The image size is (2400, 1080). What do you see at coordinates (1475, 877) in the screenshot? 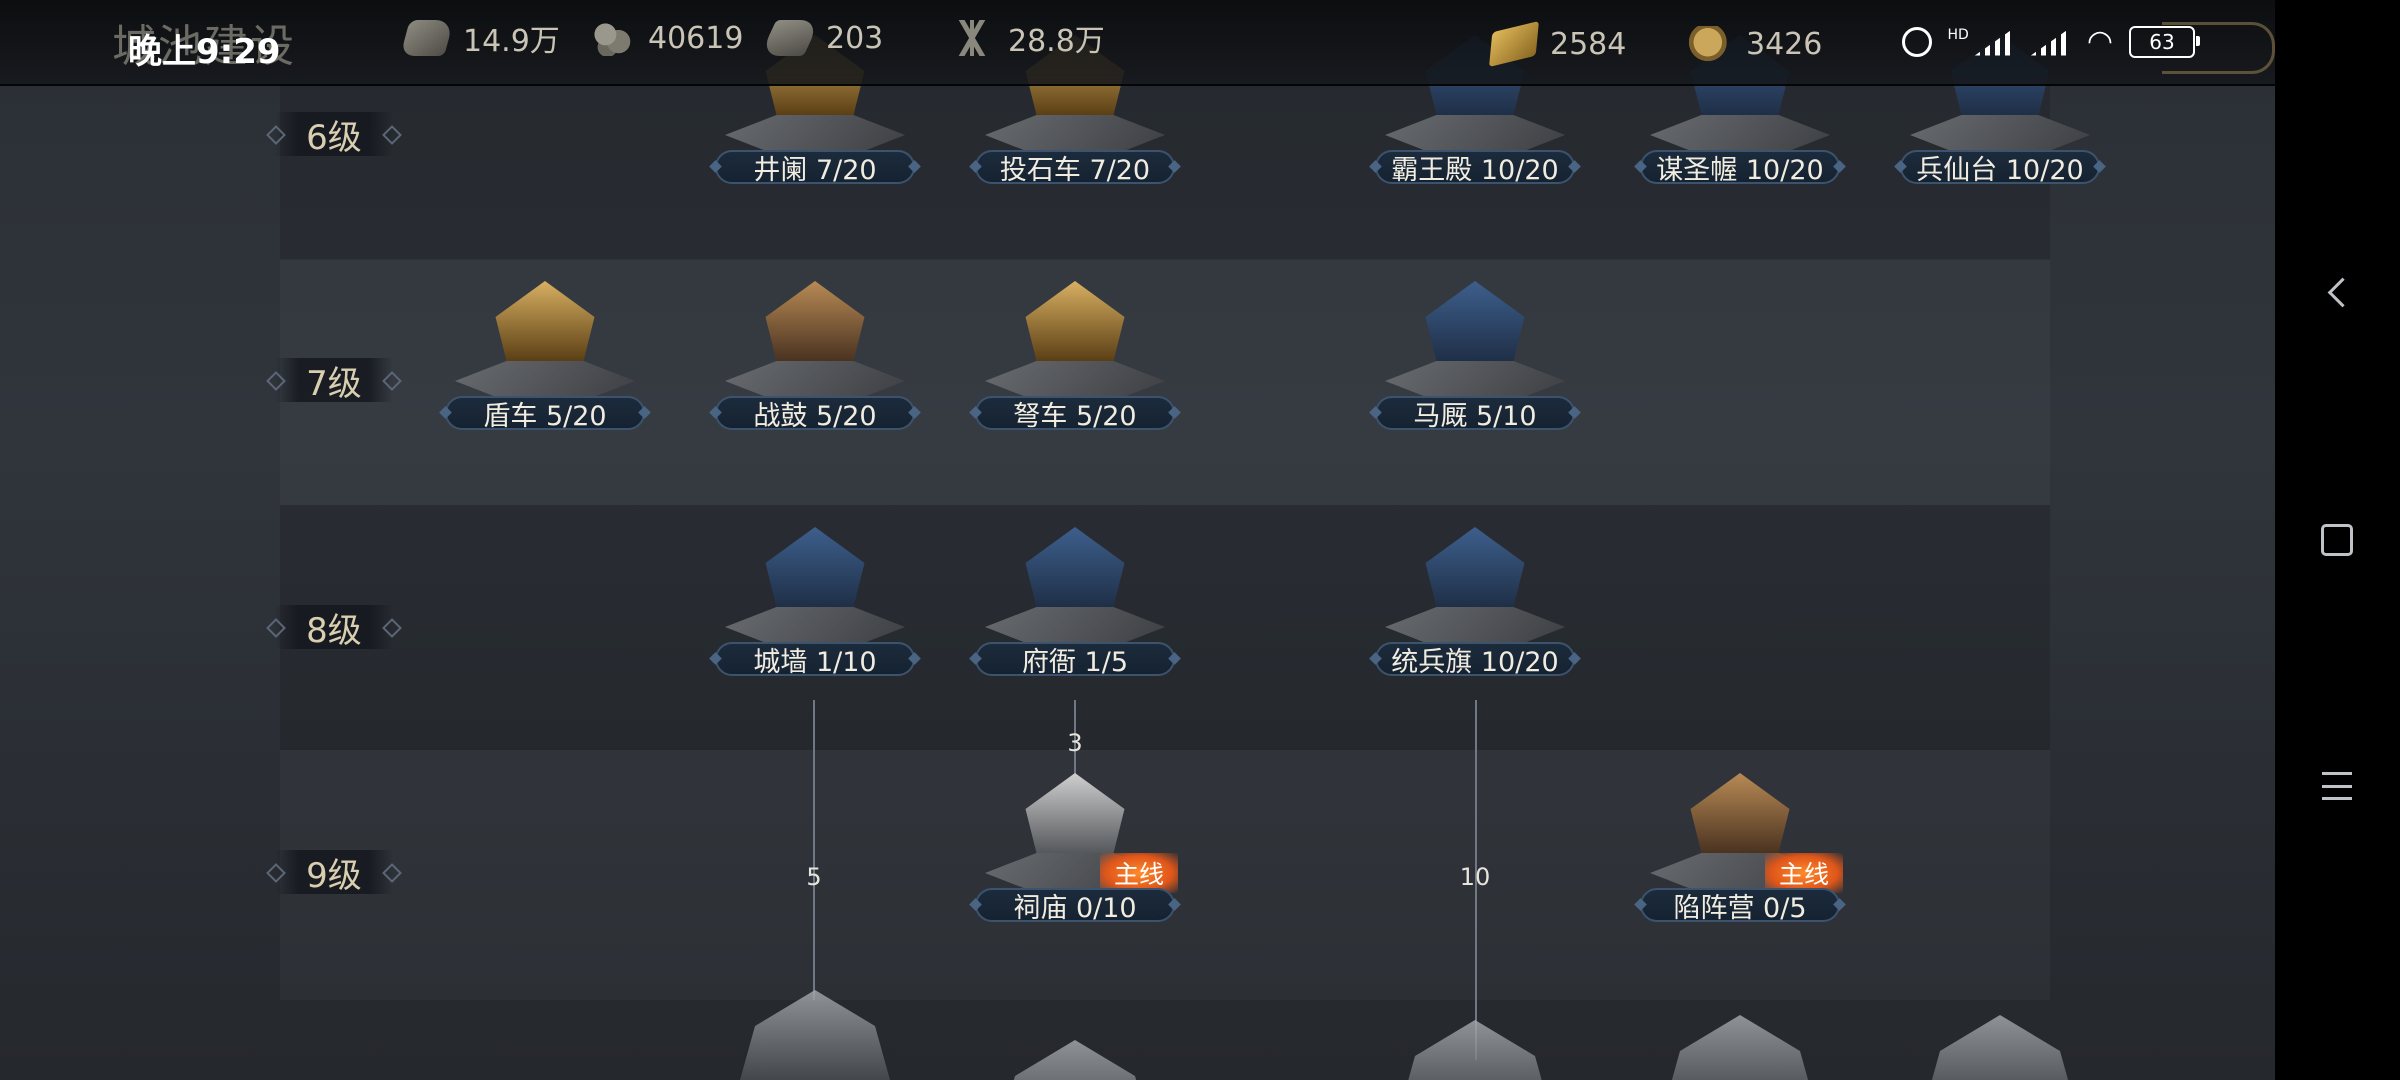
I see `requirement-node: 10` at bounding box center [1475, 877].